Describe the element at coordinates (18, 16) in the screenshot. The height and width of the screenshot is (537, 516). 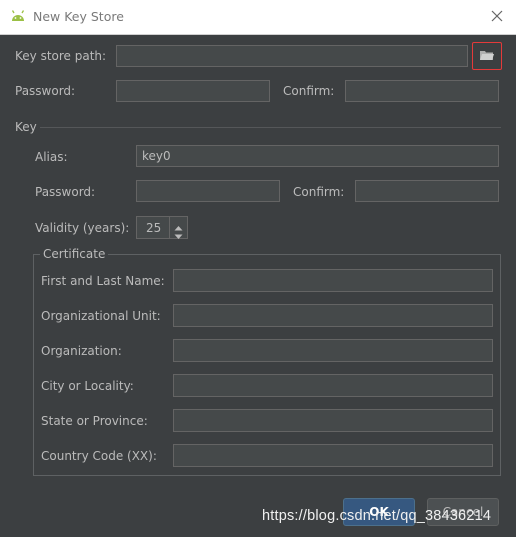
I see `android-icon` at that location.